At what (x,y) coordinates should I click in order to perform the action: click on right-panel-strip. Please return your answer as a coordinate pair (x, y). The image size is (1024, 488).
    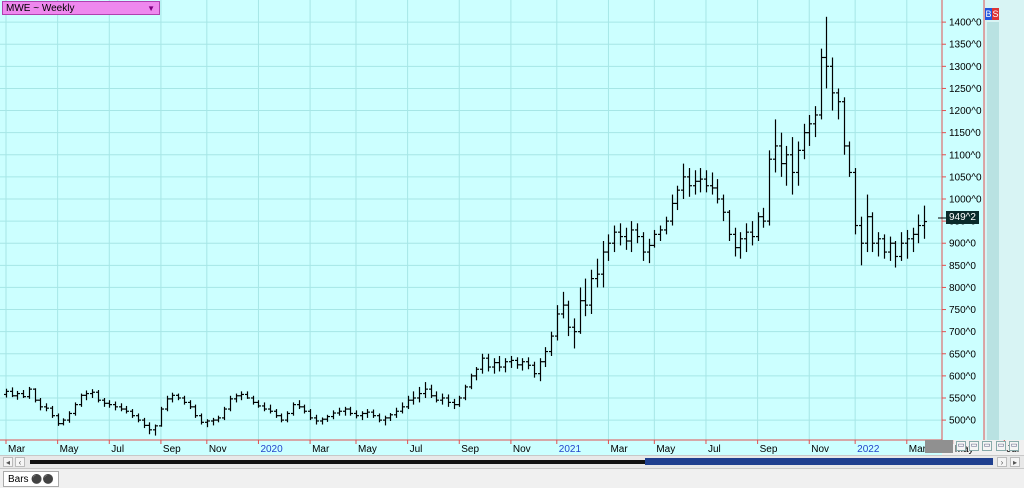
    Looking at the image, I should click on (993, 231).